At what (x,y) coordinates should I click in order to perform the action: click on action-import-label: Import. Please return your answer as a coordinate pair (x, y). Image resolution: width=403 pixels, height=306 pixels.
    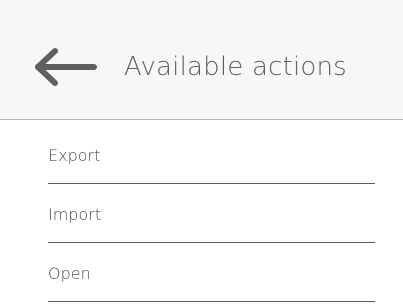
    Looking at the image, I should click on (75, 214).